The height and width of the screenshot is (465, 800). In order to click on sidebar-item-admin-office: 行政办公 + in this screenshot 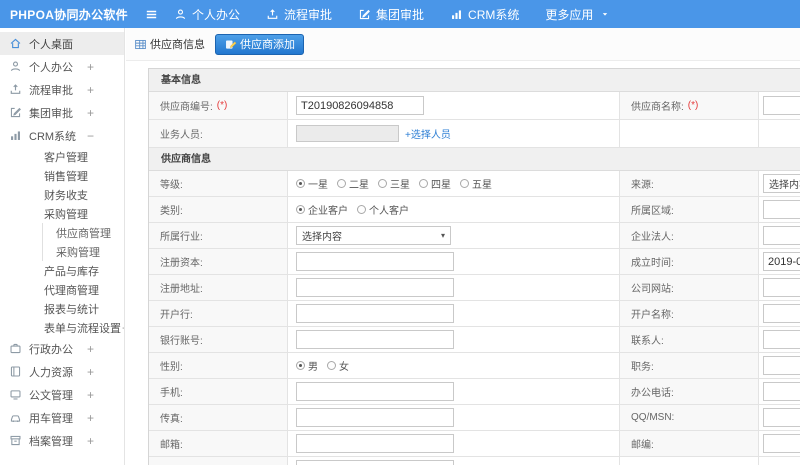, I will do `click(62, 348)`.